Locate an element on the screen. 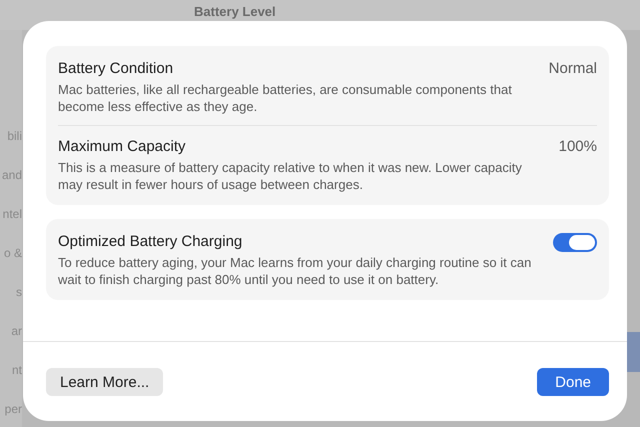  setting-description: Mac batteries, like all rechargeable batteries, are consumable components that become less effective as they age. is located at coordinates (285, 98).